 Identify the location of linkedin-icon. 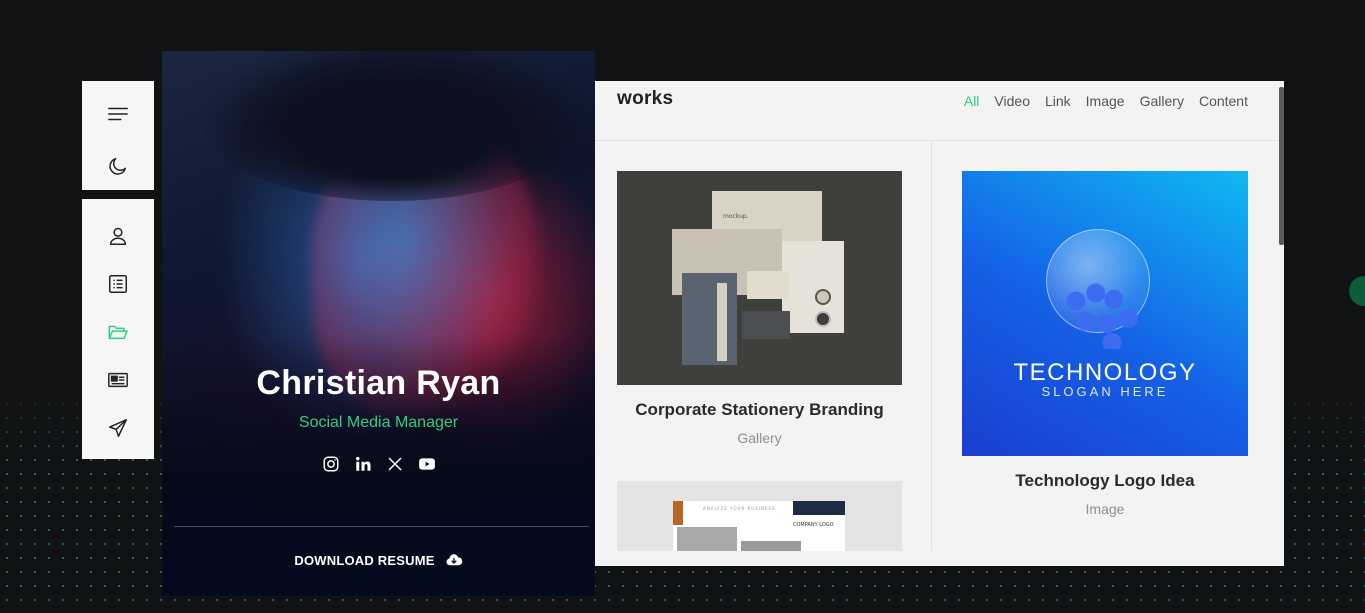
(362, 463).